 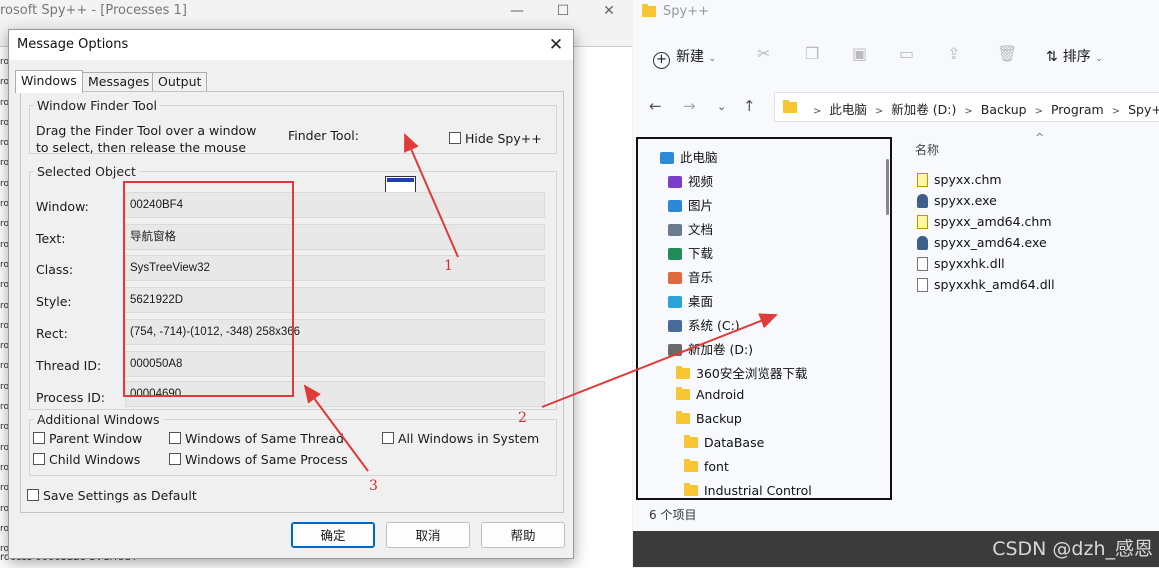 What do you see at coordinates (49, 81) in the screenshot?
I see `tab-windows: Windows` at bounding box center [49, 81].